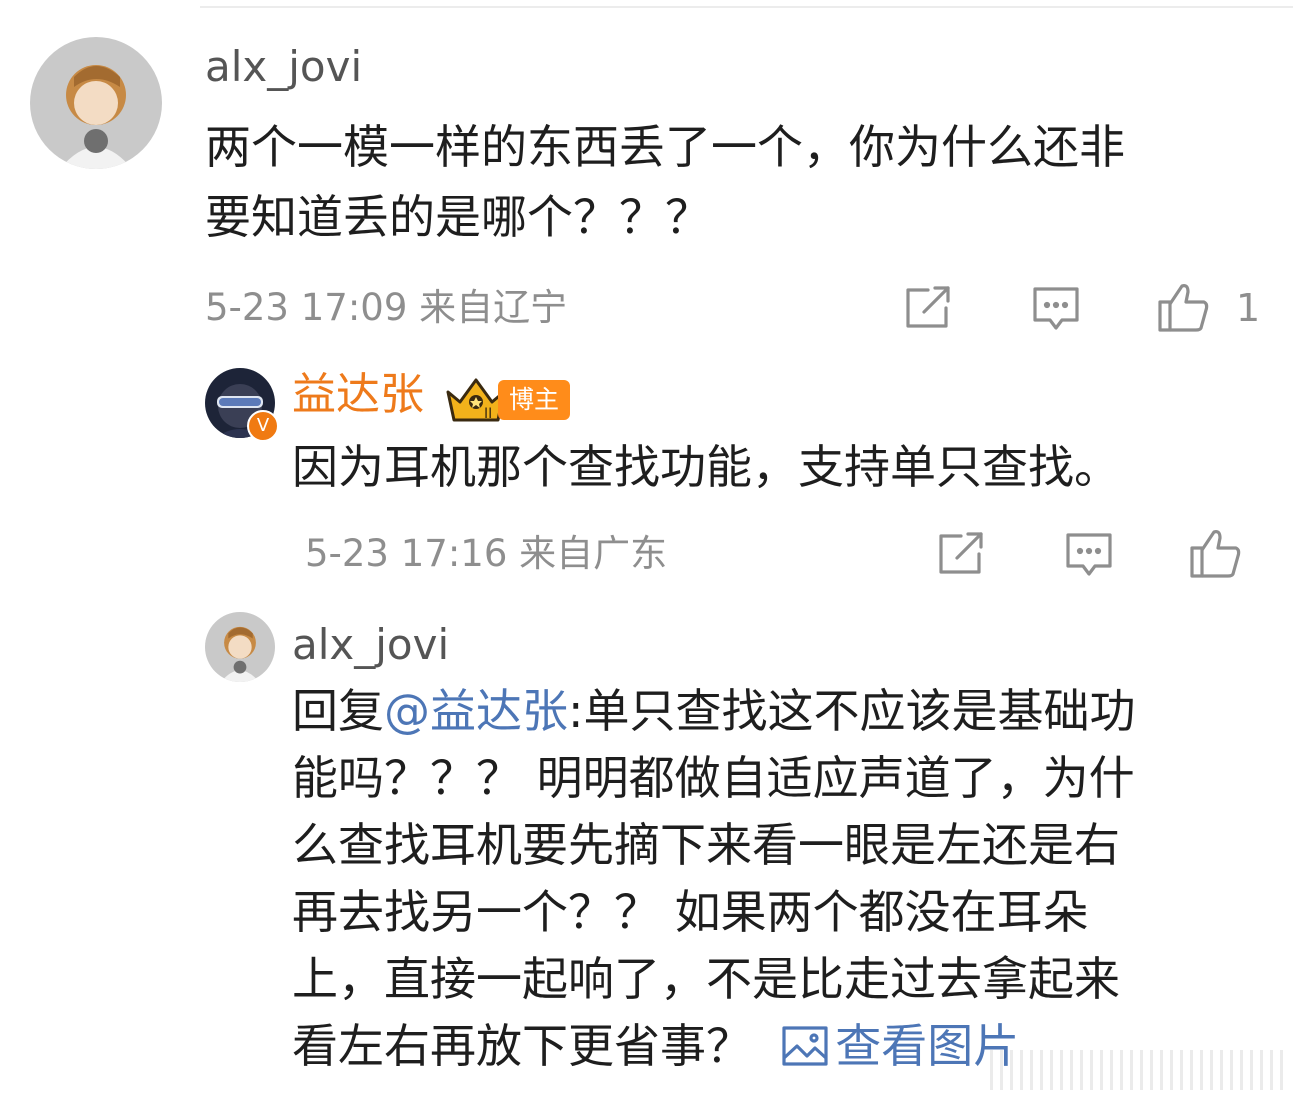  I want to click on blogger-badge: 博主, so click(534, 400).